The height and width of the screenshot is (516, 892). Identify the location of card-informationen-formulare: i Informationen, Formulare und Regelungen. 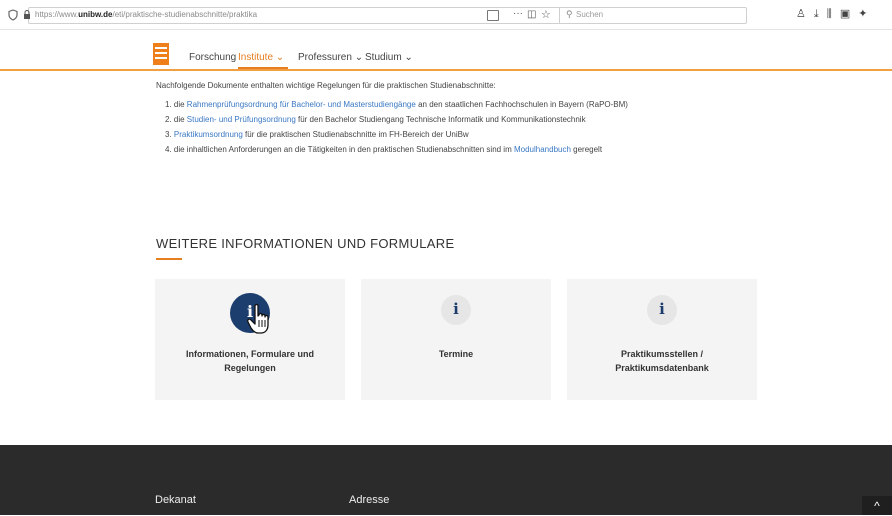
(250, 339).